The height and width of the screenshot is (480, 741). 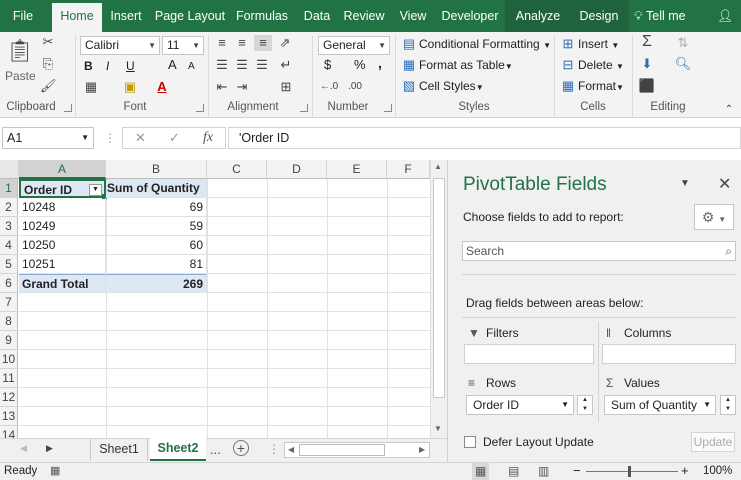 I want to click on row-header: 1, so click(x=9, y=188).